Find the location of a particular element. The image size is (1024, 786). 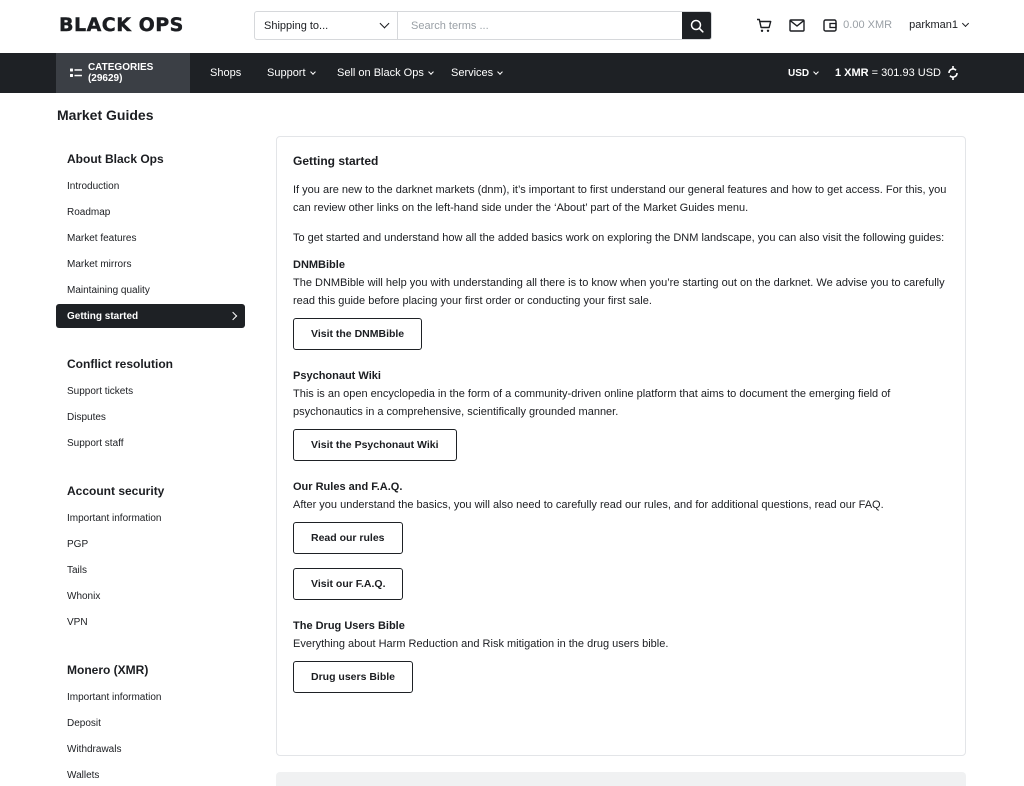

next-content-card is located at coordinates (621, 779).